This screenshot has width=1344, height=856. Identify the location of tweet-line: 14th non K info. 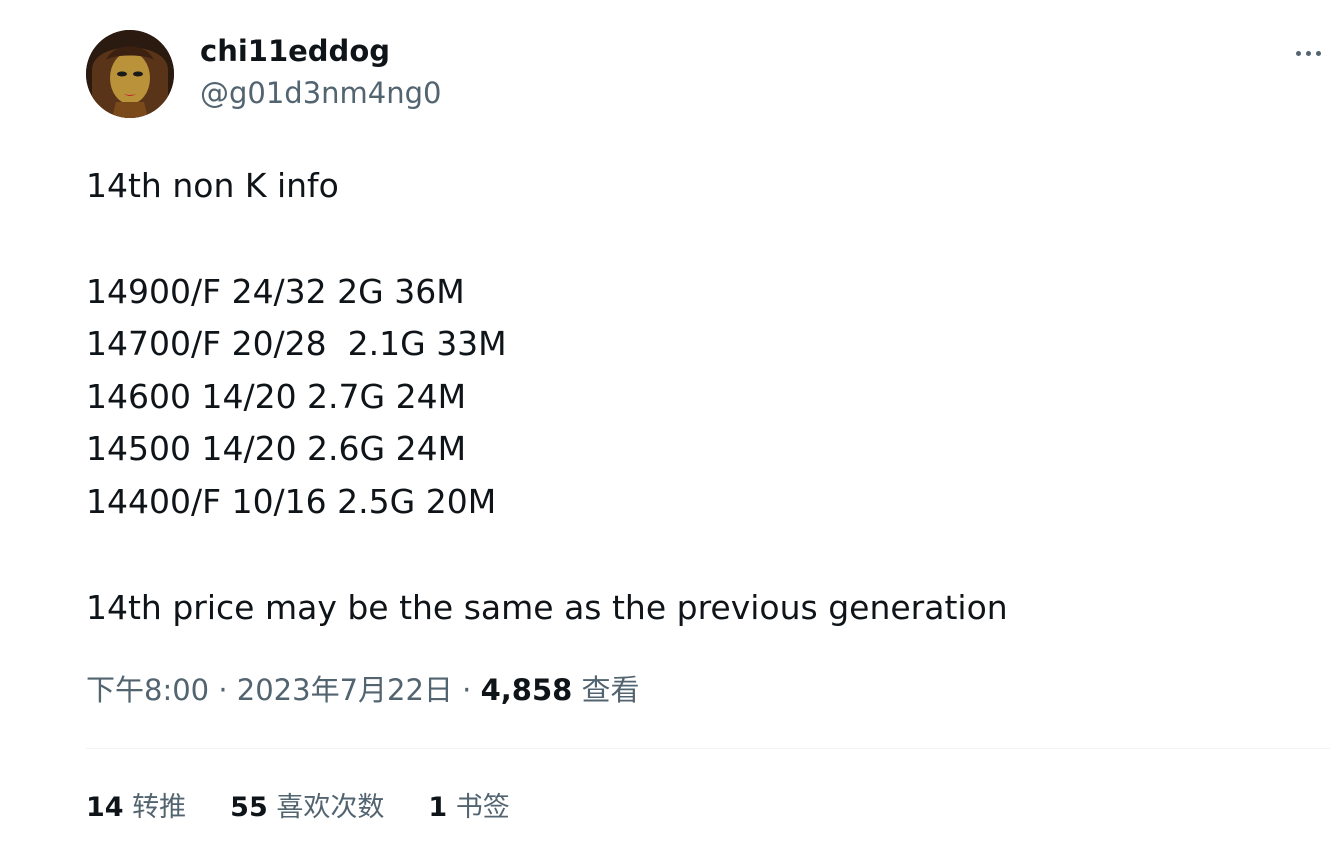
(212, 185).